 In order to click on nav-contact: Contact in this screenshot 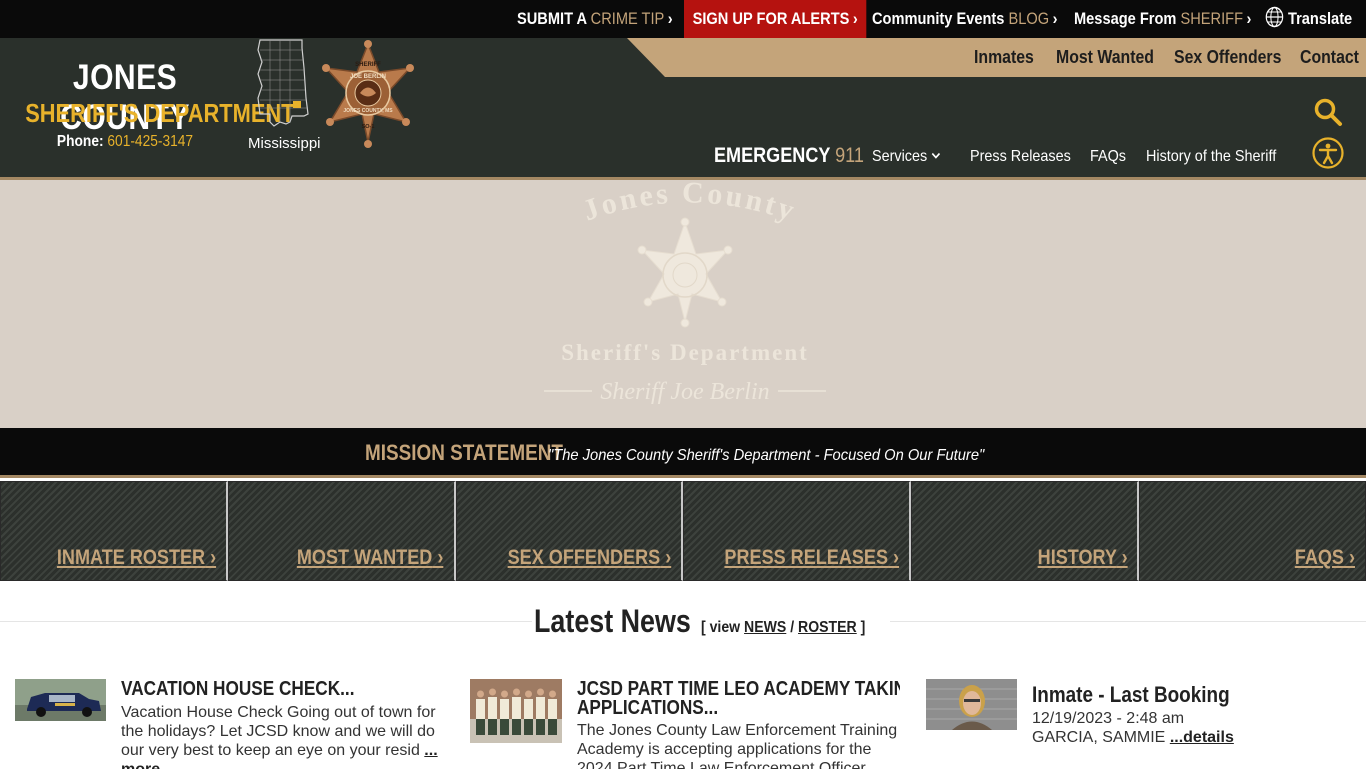, I will do `click(1329, 57)`.